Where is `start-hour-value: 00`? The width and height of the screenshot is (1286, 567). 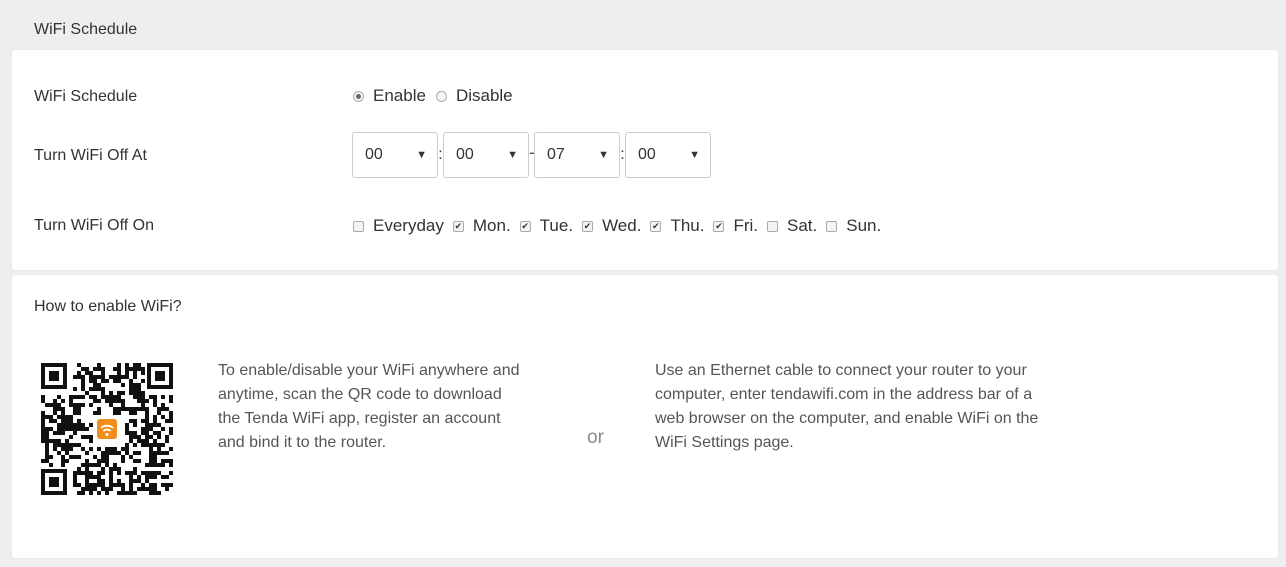 start-hour-value: 00 is located at coordinates (374, 154).